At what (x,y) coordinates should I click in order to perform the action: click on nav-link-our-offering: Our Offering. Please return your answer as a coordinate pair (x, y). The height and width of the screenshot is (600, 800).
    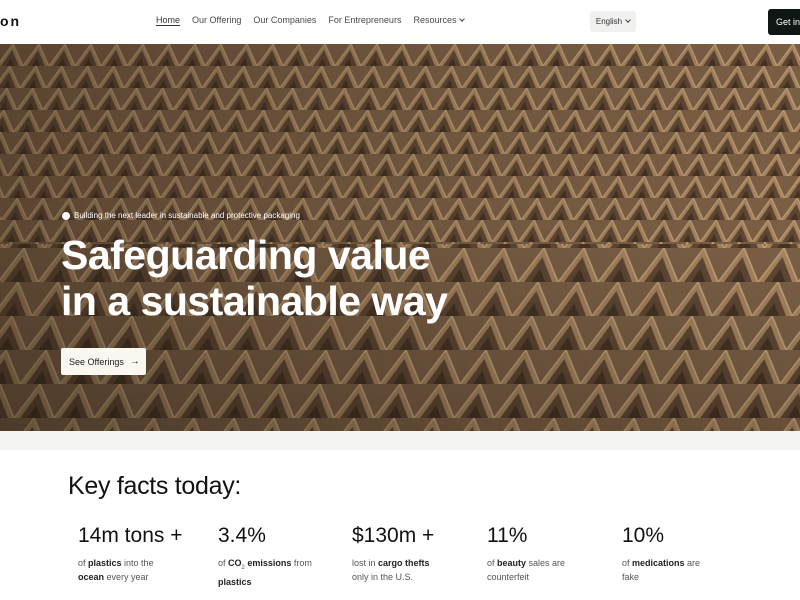
    Looking at the image, I should click on (216, 20).